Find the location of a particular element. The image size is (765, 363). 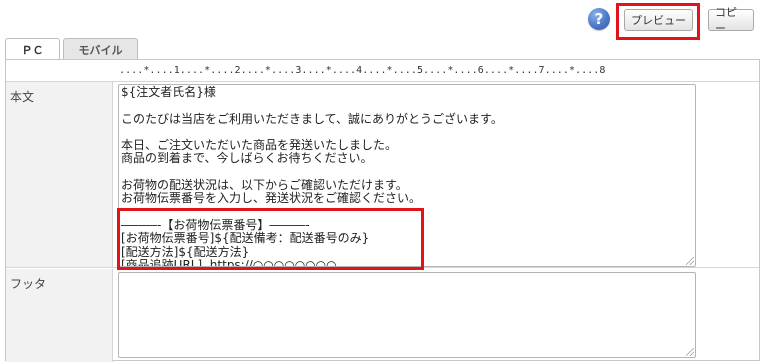

body-text-line: 商品の到着まで、今しばらくお待ちください。 is located at coordinates (247, 158).